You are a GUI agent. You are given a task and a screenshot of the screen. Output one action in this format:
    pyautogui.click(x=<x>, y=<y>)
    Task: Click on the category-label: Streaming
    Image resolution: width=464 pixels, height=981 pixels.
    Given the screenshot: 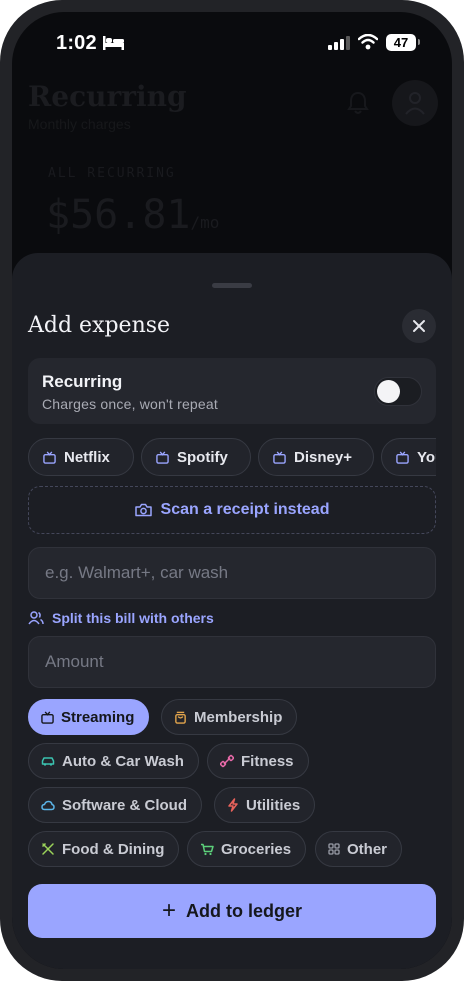 What is the action you would take?
    pyautogui.click(x=98, y=717)
    